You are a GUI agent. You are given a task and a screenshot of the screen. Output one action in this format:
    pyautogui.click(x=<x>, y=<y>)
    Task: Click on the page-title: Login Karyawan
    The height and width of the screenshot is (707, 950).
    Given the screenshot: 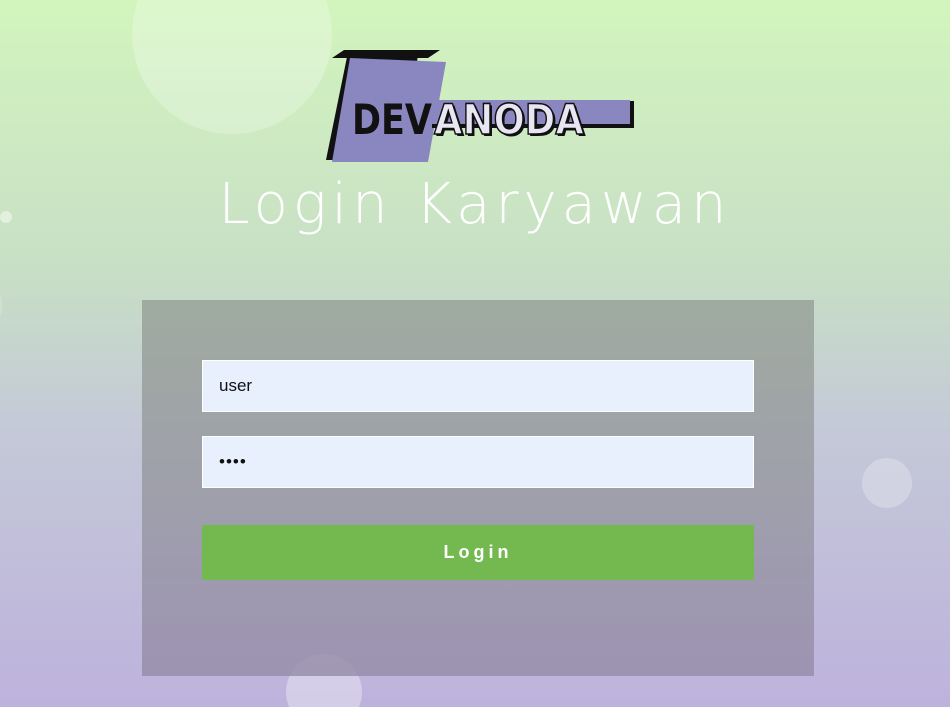 What is the action you would take?
    pyautogui.click(x=475, y=204)
    